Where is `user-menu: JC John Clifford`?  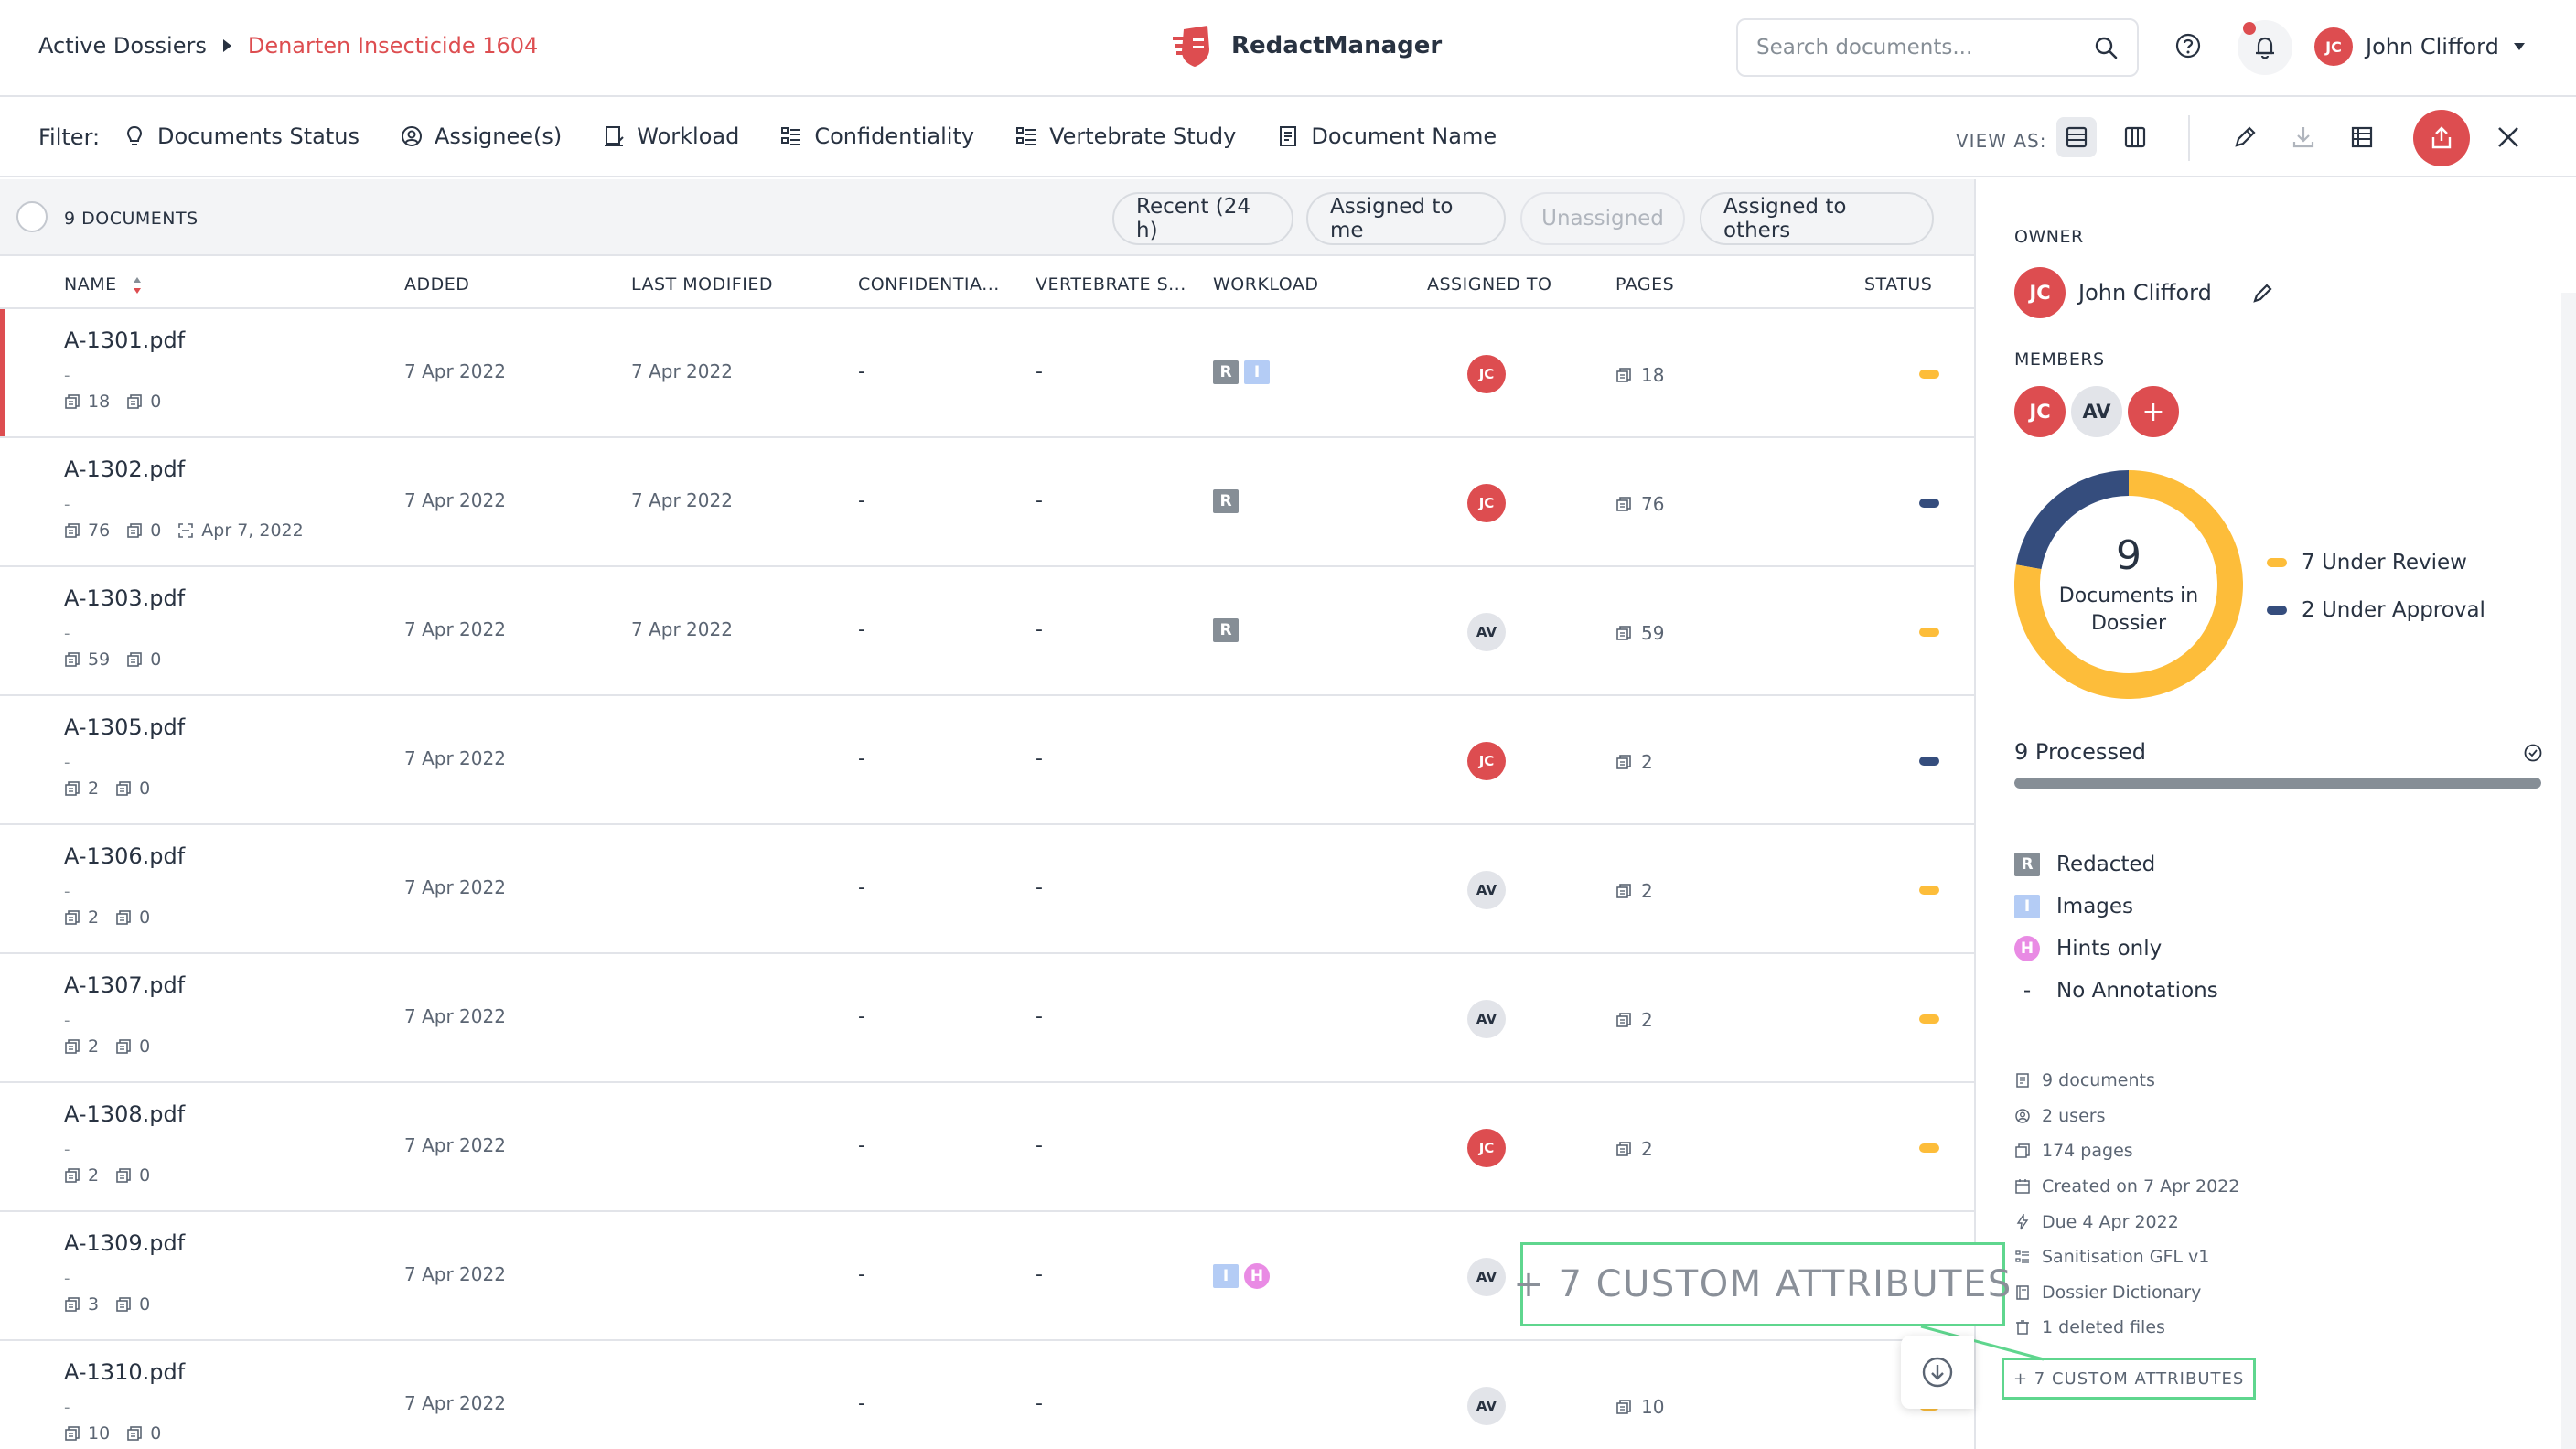 user-menu: JC John Clifford is located at coordinates (2420, 47).